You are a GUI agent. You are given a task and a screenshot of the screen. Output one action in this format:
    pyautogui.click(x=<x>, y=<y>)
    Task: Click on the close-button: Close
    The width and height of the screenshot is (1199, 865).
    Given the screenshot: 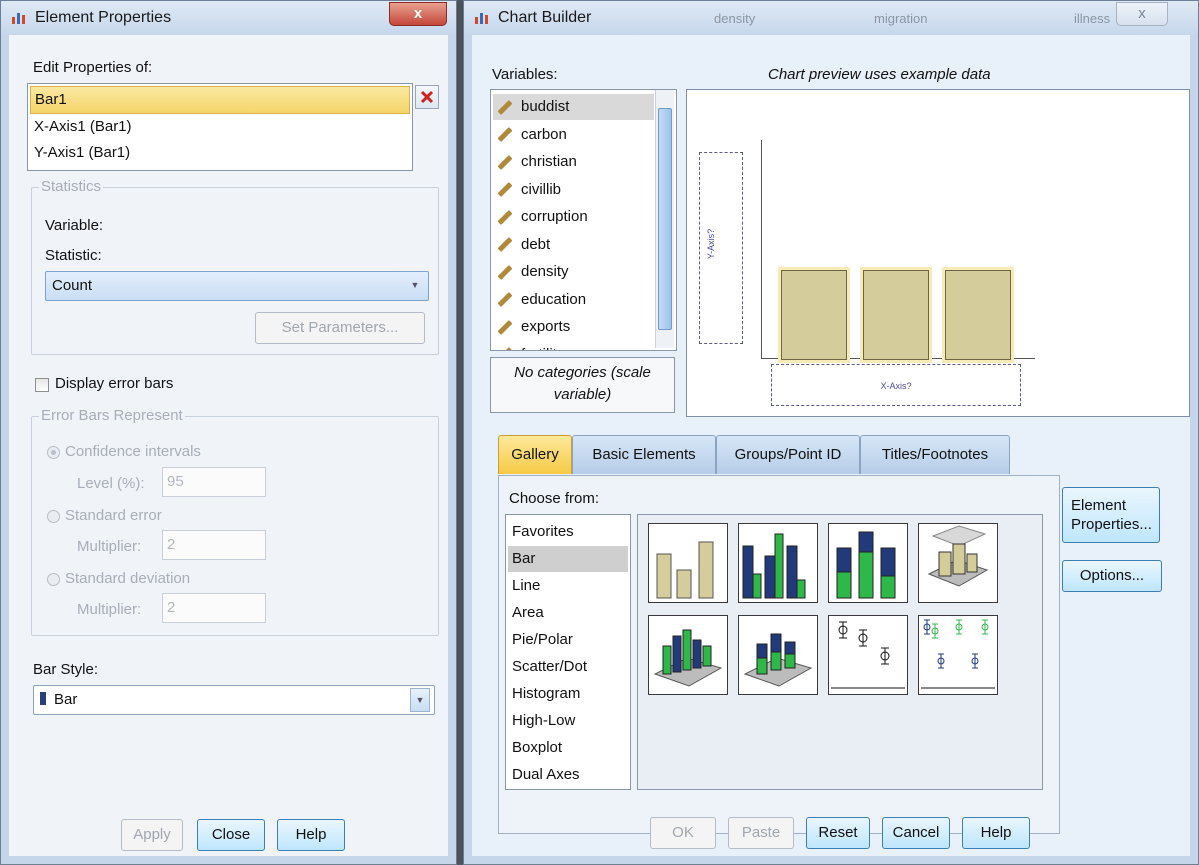 What is the action you would take?
    pyautogui.click(x=231, y=835)
    